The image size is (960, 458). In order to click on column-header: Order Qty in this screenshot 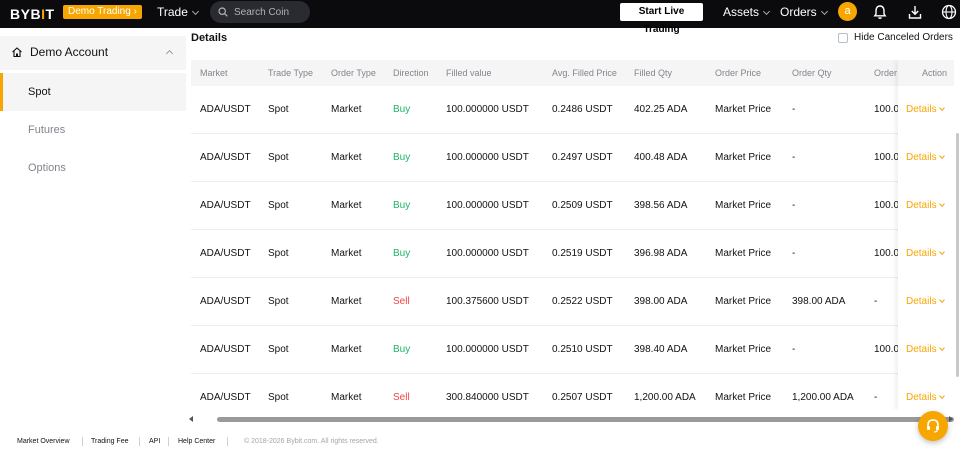, I will do `click(812, 73)`.